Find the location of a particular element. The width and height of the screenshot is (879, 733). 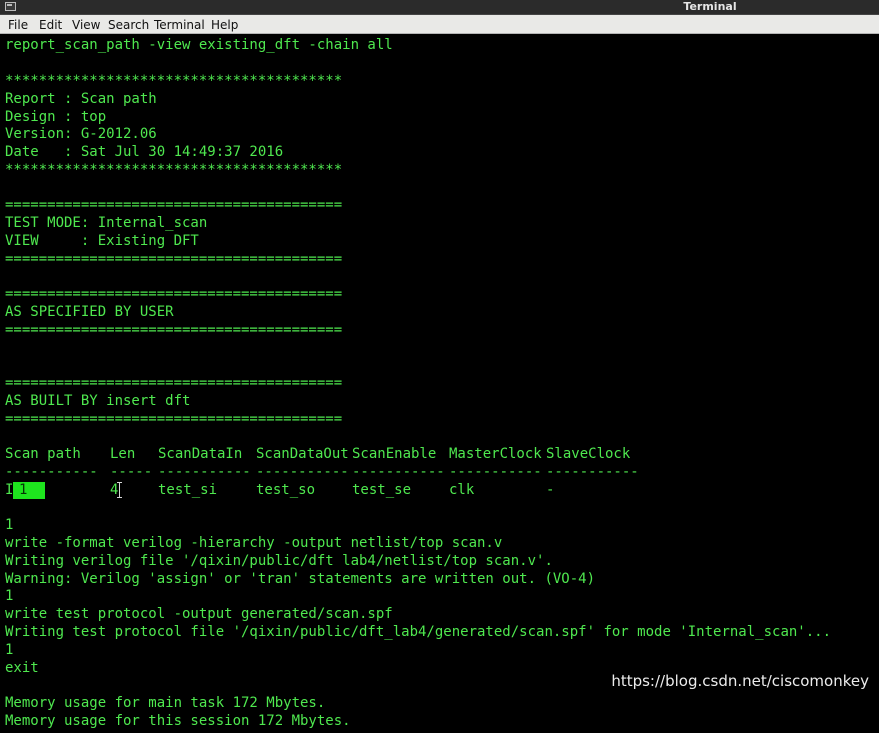

slave-clock-value: - is located at coordinates (550, 490).